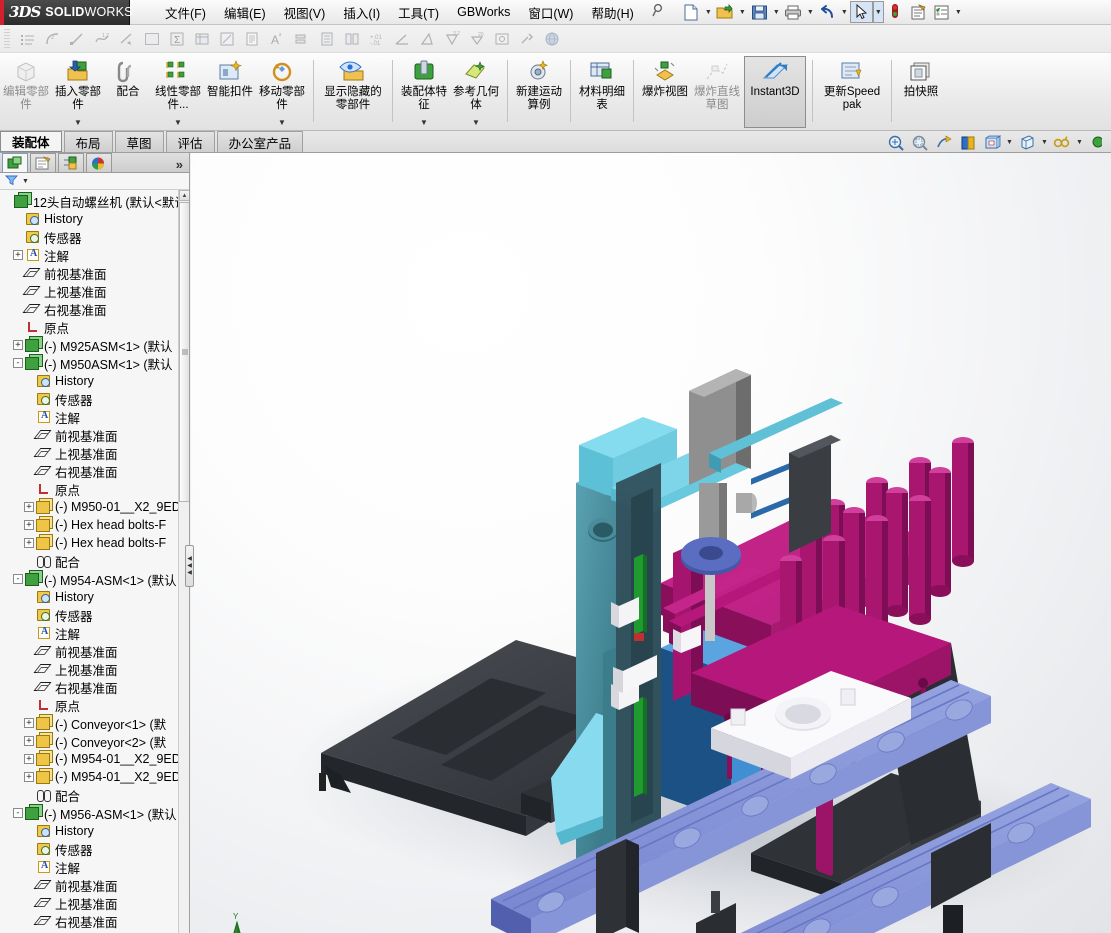 This screenshot has width=1111, height=933. Describe the element at coordinates (94, 705) in the screenshot. I see `tree-item-origin: 原点` at that location.